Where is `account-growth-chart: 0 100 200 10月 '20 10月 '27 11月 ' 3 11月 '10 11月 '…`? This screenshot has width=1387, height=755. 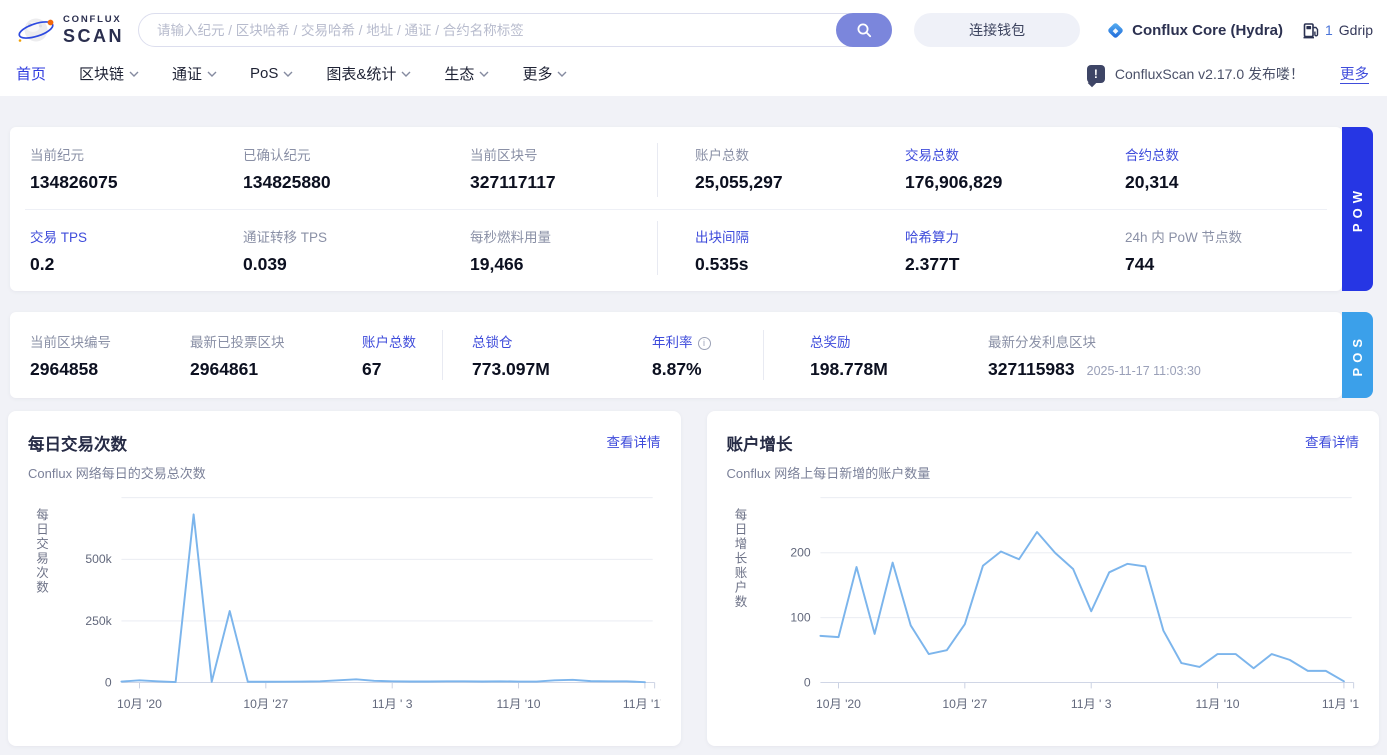
account-growth-chart: 0 100 200 10月 '20 10月 '27 11月 ' 3 11月 '10 11月 '… is located at coordinates (1074, 604).